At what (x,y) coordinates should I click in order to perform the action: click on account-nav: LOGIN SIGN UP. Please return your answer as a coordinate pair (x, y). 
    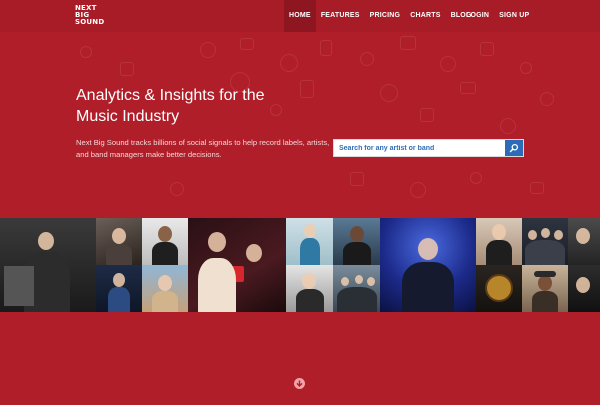
    Looking at the image, I should click on (497, 16).